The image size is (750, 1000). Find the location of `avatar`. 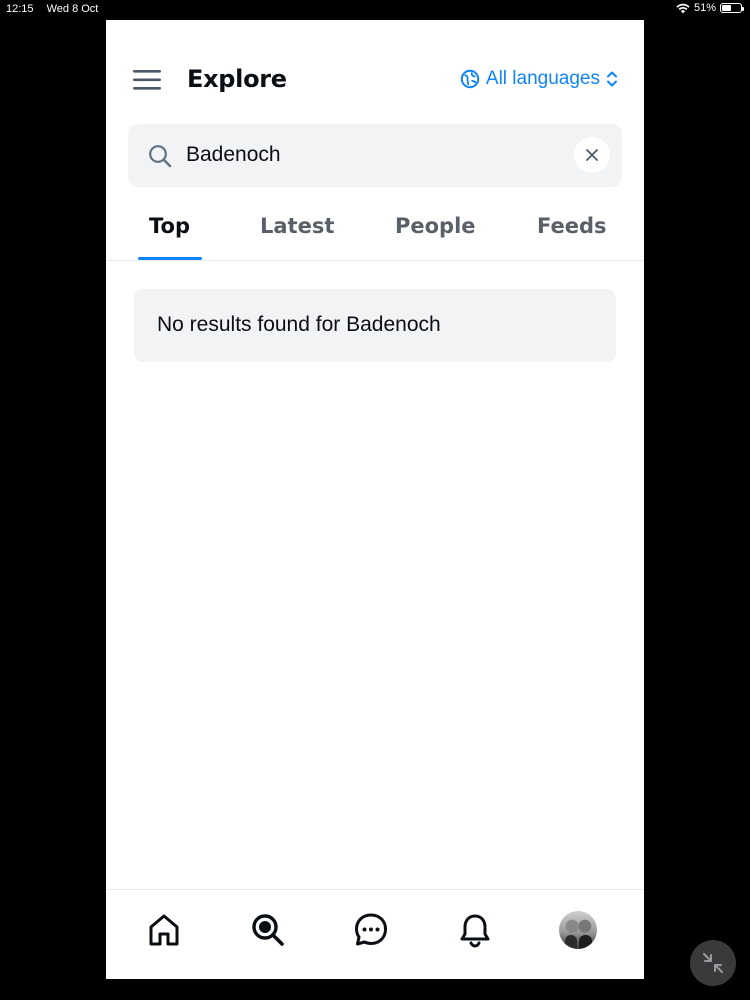

avatar is located at coordinates (578, 930).